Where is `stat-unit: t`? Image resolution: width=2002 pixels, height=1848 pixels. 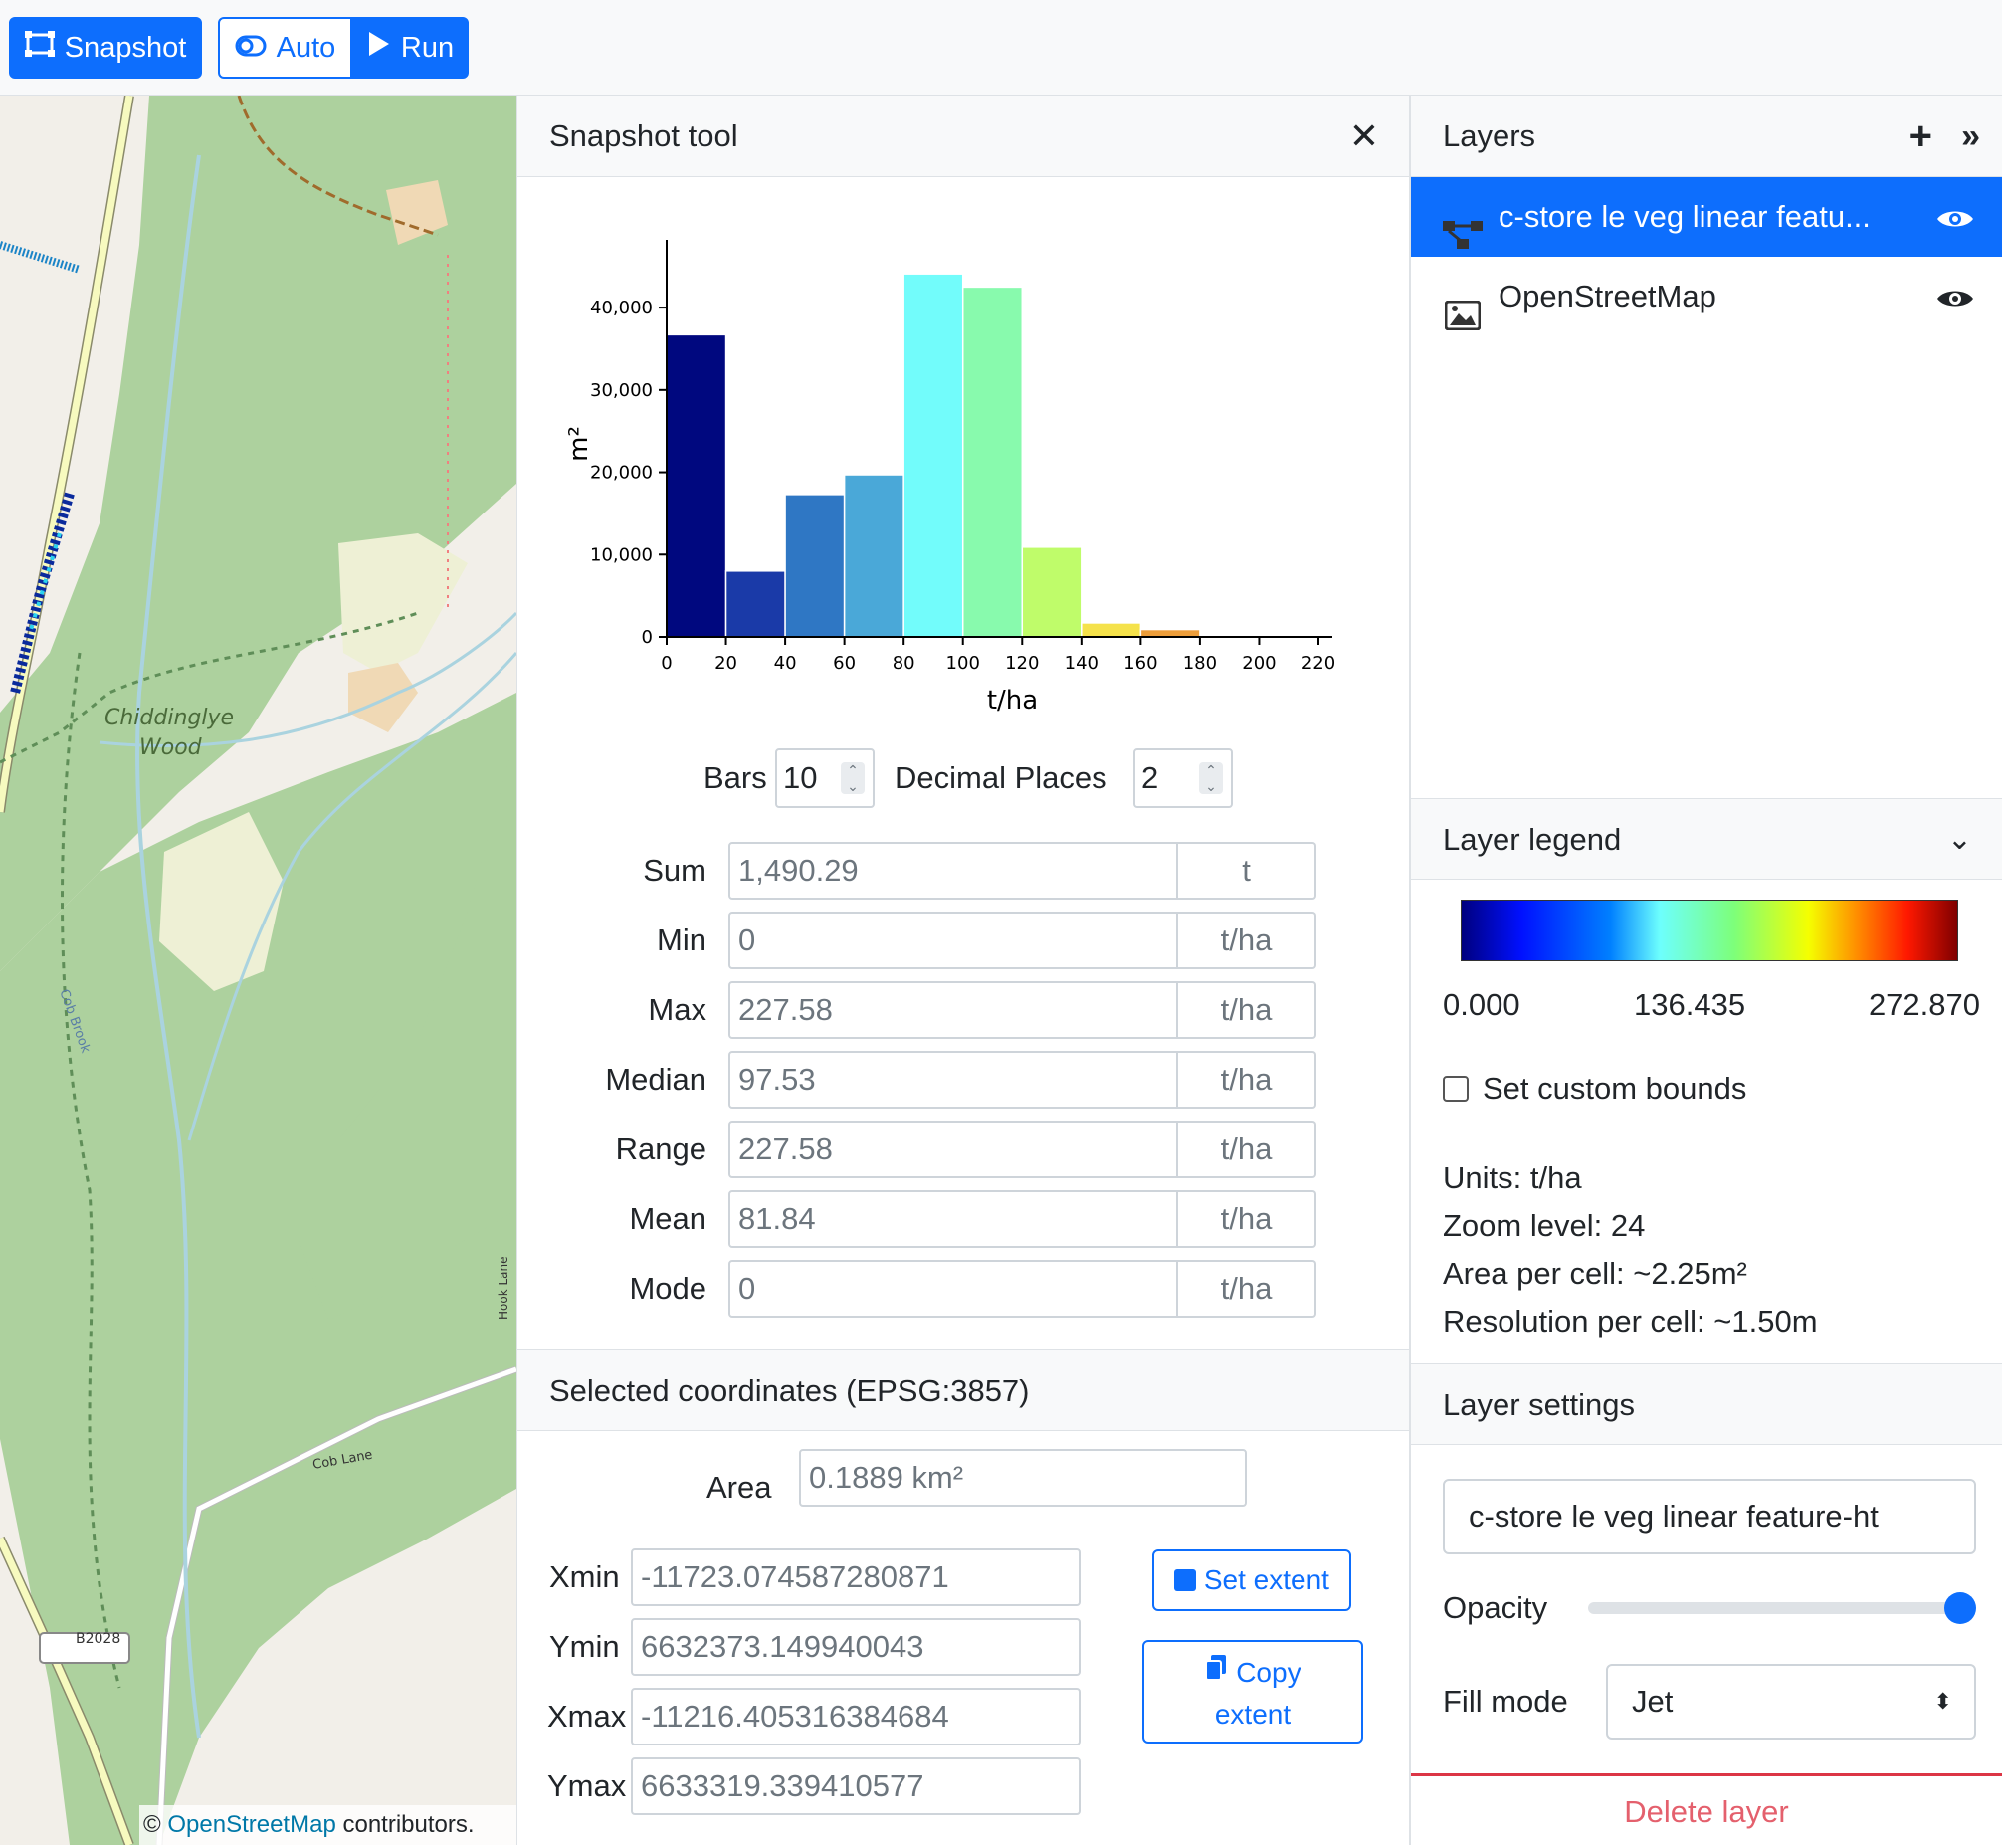
stat-unit: t is located at coordinates (1247, 871).